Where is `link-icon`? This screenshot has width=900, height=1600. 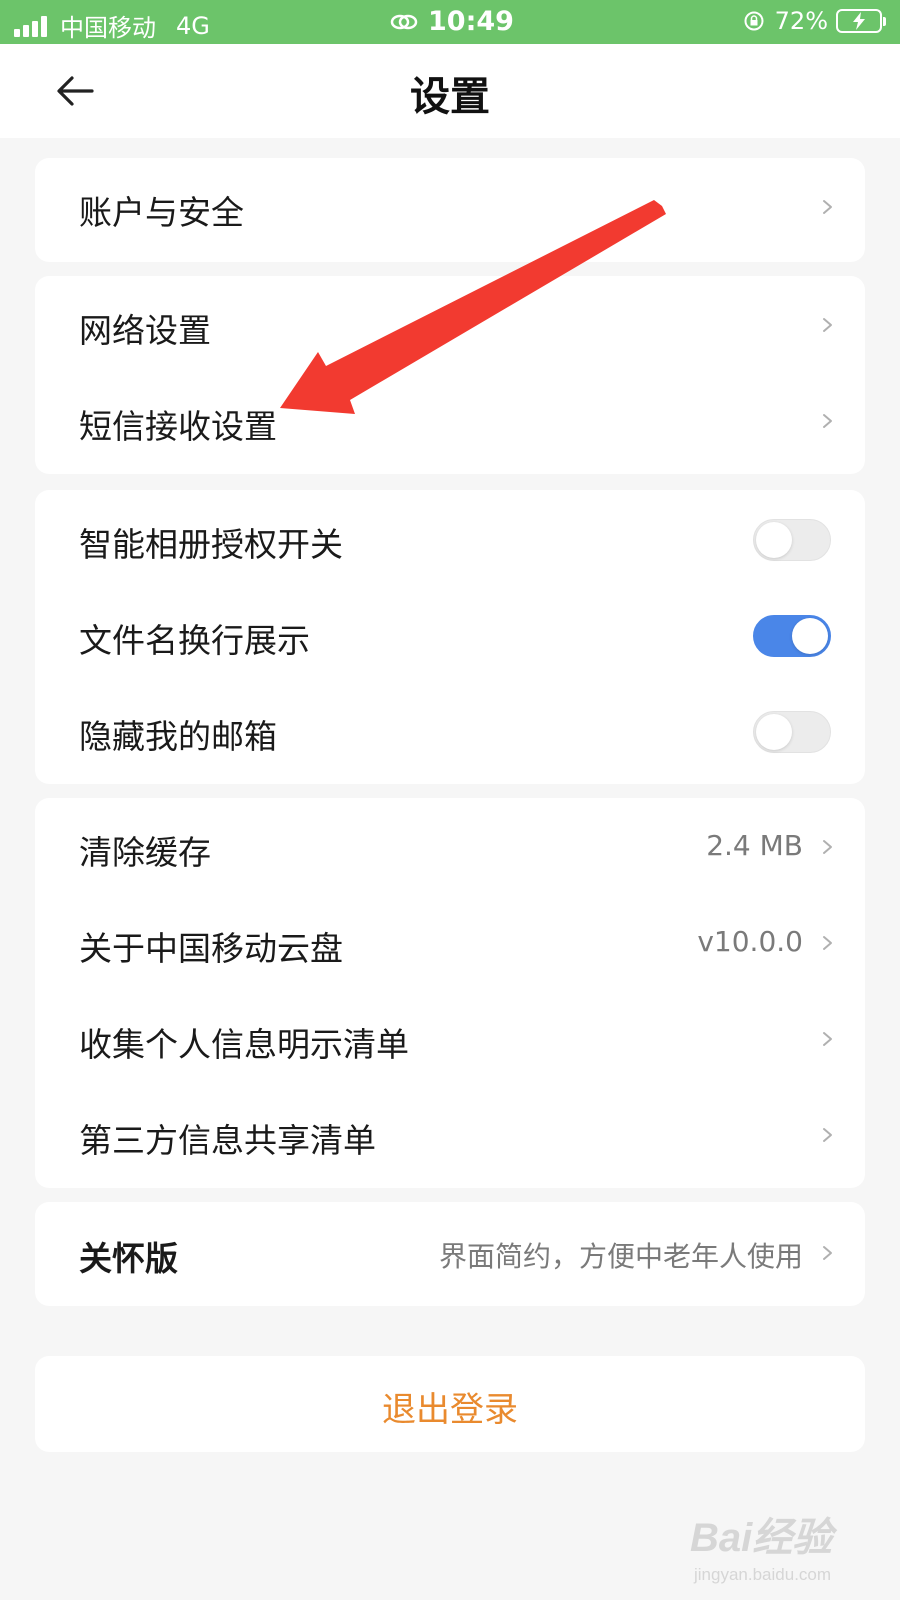
link-icon is located at coordinates (404, 21).